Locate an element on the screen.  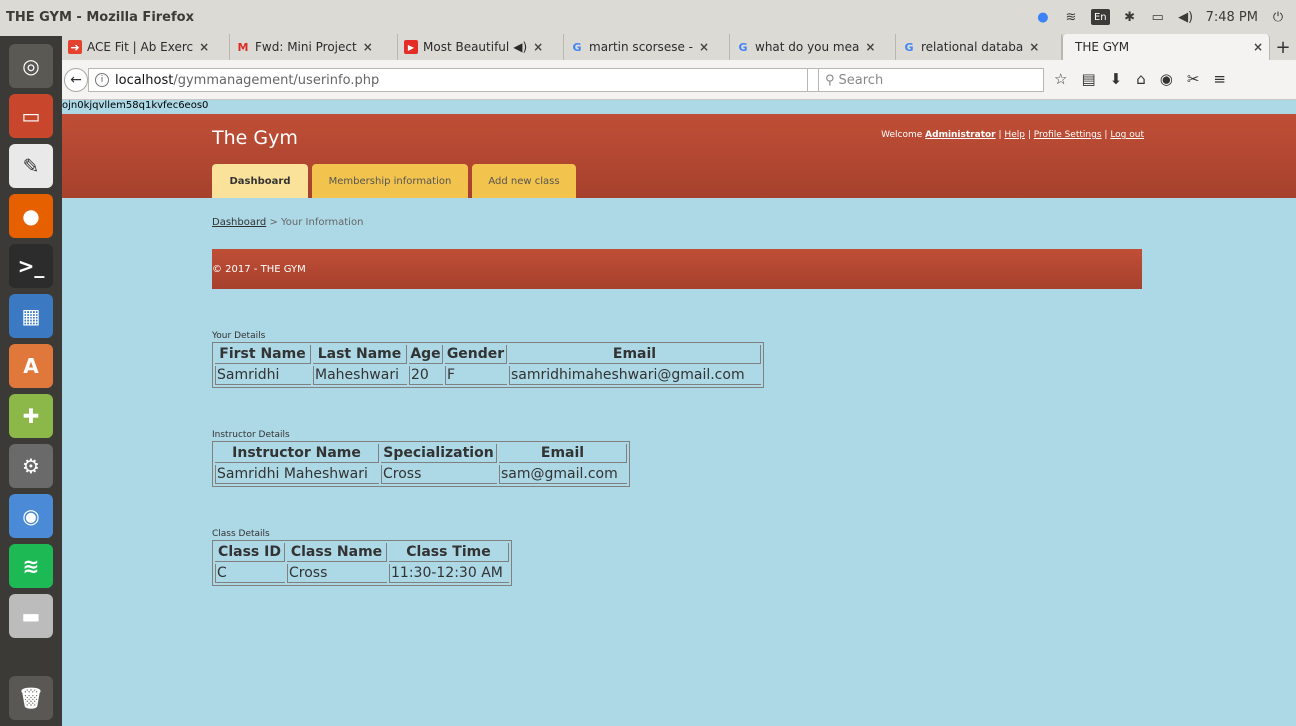
table-cell: F is located at coordinates (476, 375).